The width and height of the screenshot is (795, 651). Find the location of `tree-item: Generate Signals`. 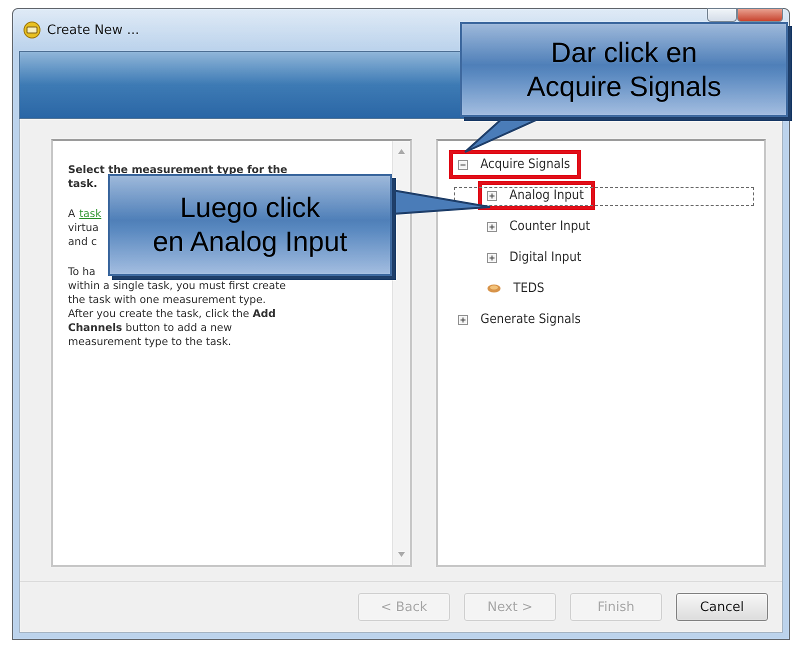

tree-item: Generate Signals is located at coordinates (520, 319).